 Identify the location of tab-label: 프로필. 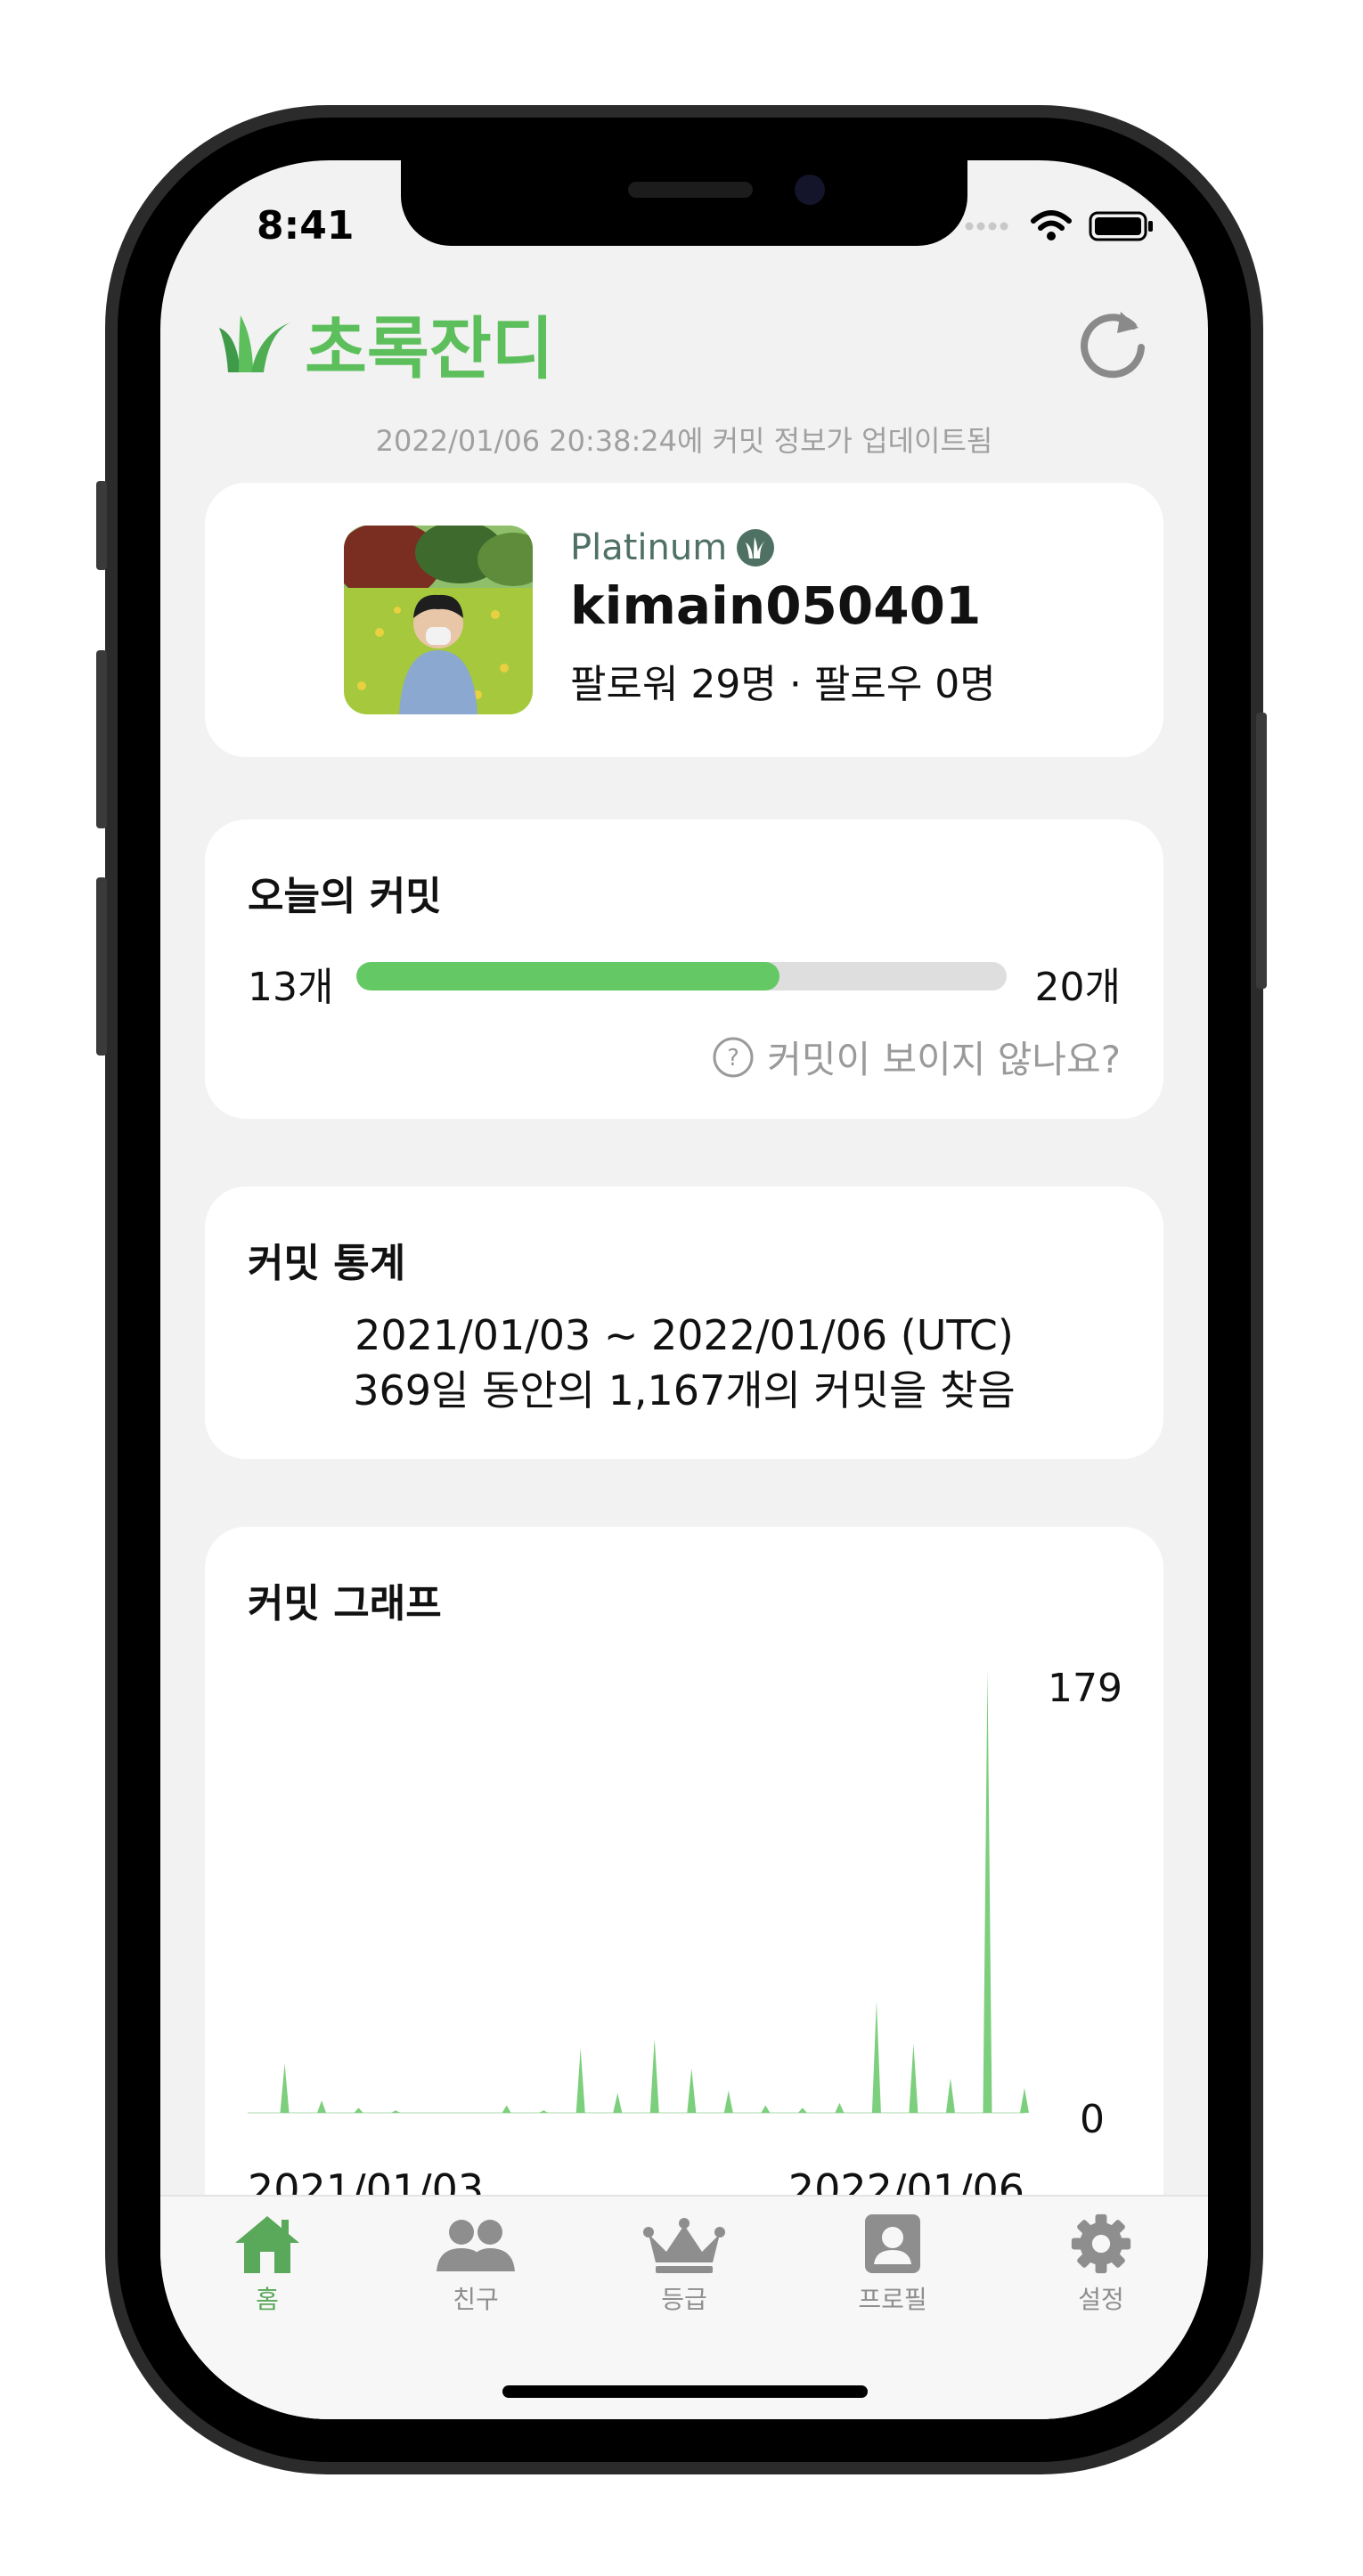
(893, 2299).